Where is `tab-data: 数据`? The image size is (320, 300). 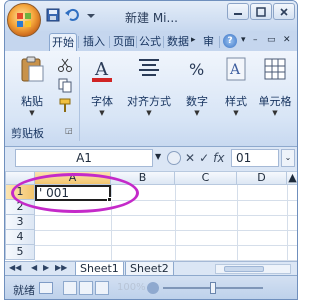
tab-data: 数据 is located at coordinates (178, 42).